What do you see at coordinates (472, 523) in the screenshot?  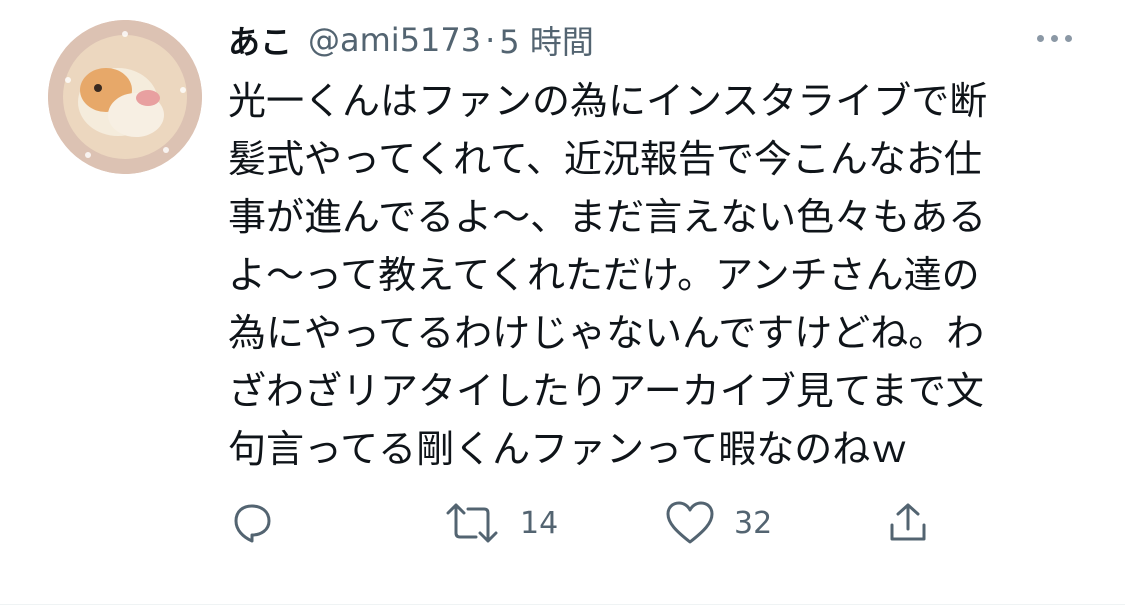 I see `retweet-icon` at bounding box center [472, 523].